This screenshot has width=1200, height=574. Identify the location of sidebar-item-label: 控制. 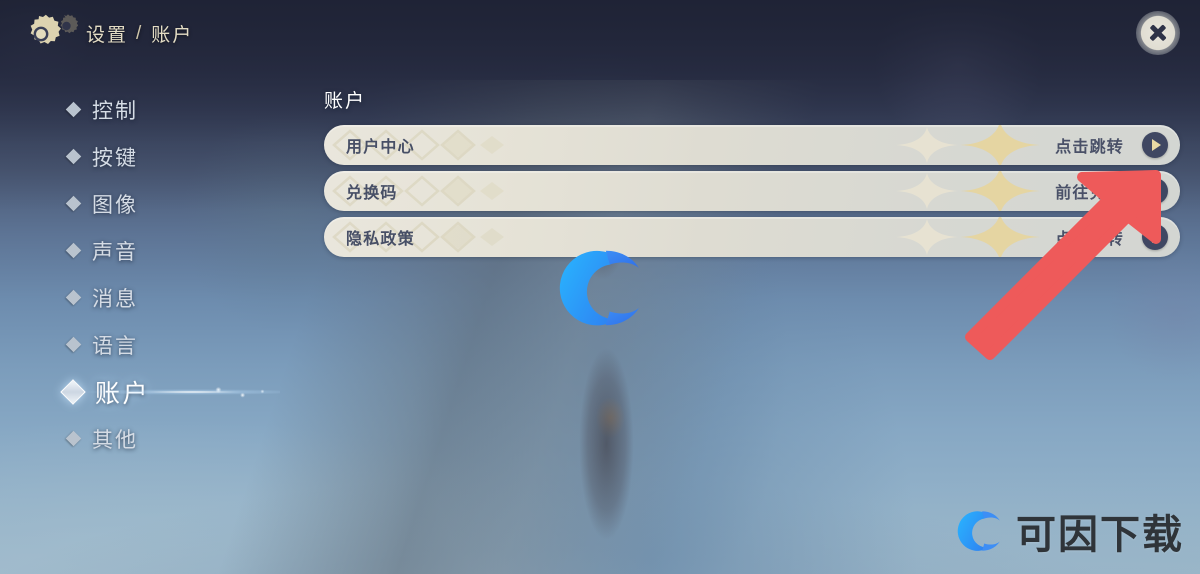
(115, 111).